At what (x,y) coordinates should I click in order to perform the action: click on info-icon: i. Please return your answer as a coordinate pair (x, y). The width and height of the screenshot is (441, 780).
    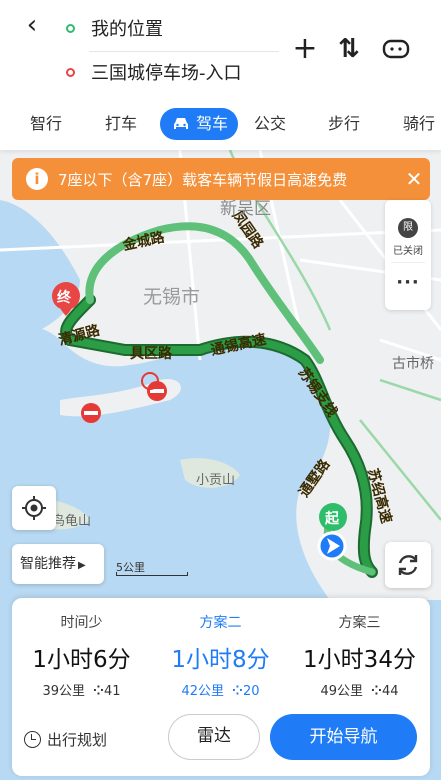
    Looking at the image, I should click on (37, 179).